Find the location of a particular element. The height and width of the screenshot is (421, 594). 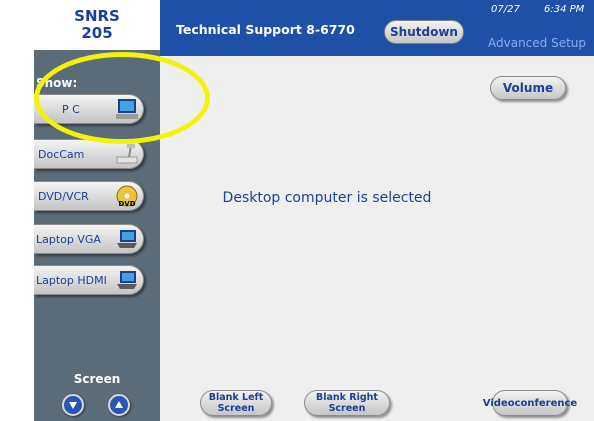

source-laptop-hdmi-label: Laptop HDMI is located at coordinates (71, 280).